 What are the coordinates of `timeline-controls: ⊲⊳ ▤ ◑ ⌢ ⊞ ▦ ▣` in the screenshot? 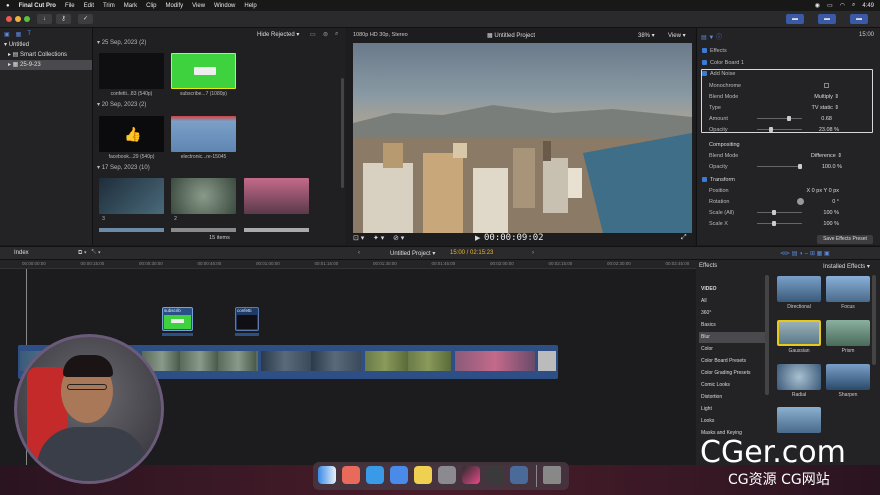 It's located at (805, 254).